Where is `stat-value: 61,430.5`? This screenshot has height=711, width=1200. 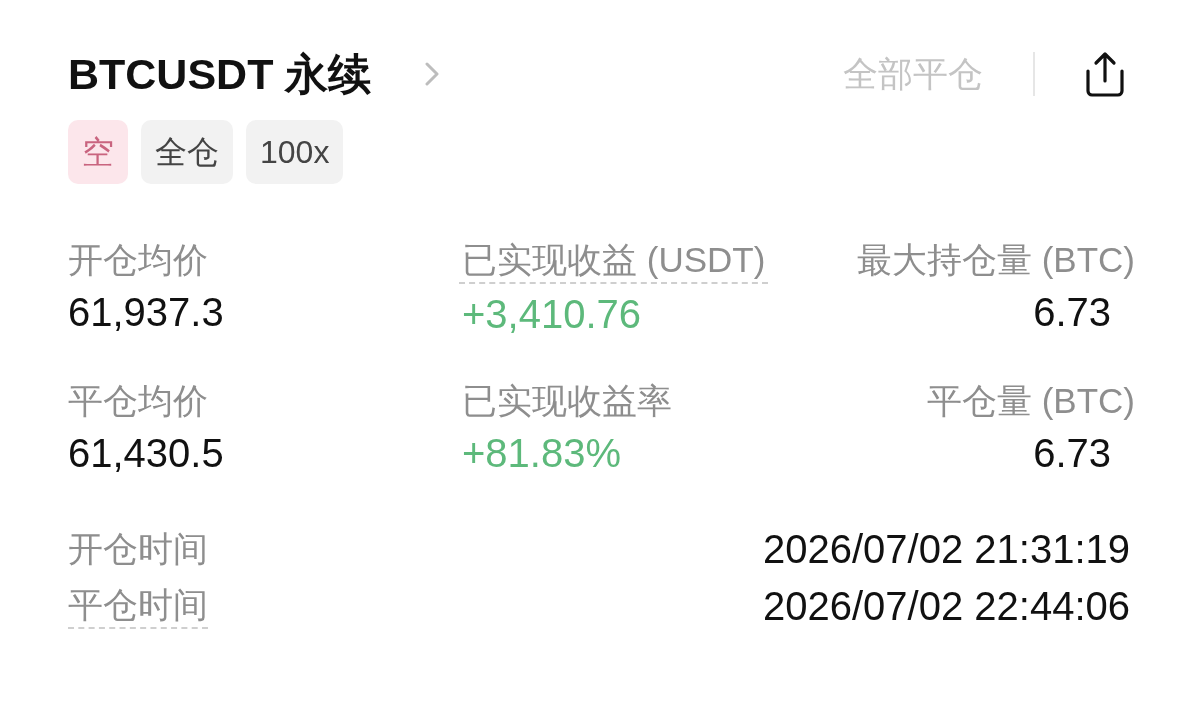
stat-value: 61,430.5 is located at coordinates (146, 453).